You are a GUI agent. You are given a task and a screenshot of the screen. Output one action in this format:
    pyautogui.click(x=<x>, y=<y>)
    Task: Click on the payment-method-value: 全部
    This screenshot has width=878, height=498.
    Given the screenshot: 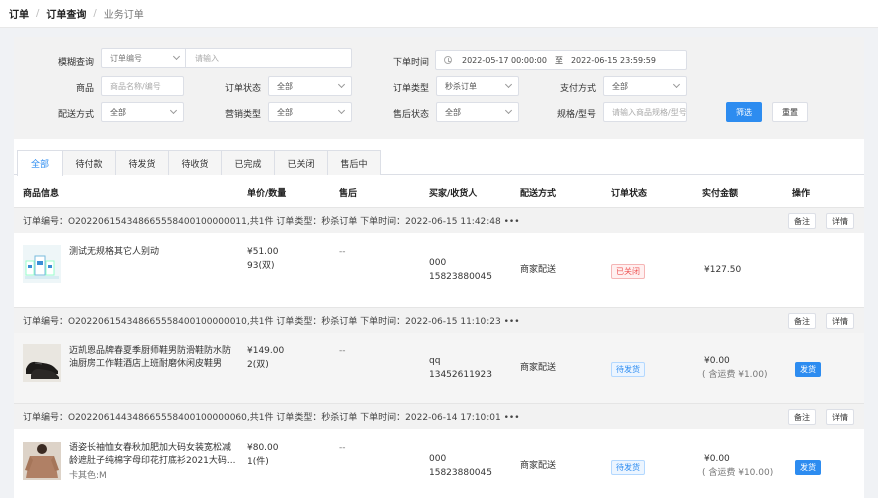 What is the action you would take?
    pyautogui.click(x=620, y=86)
    